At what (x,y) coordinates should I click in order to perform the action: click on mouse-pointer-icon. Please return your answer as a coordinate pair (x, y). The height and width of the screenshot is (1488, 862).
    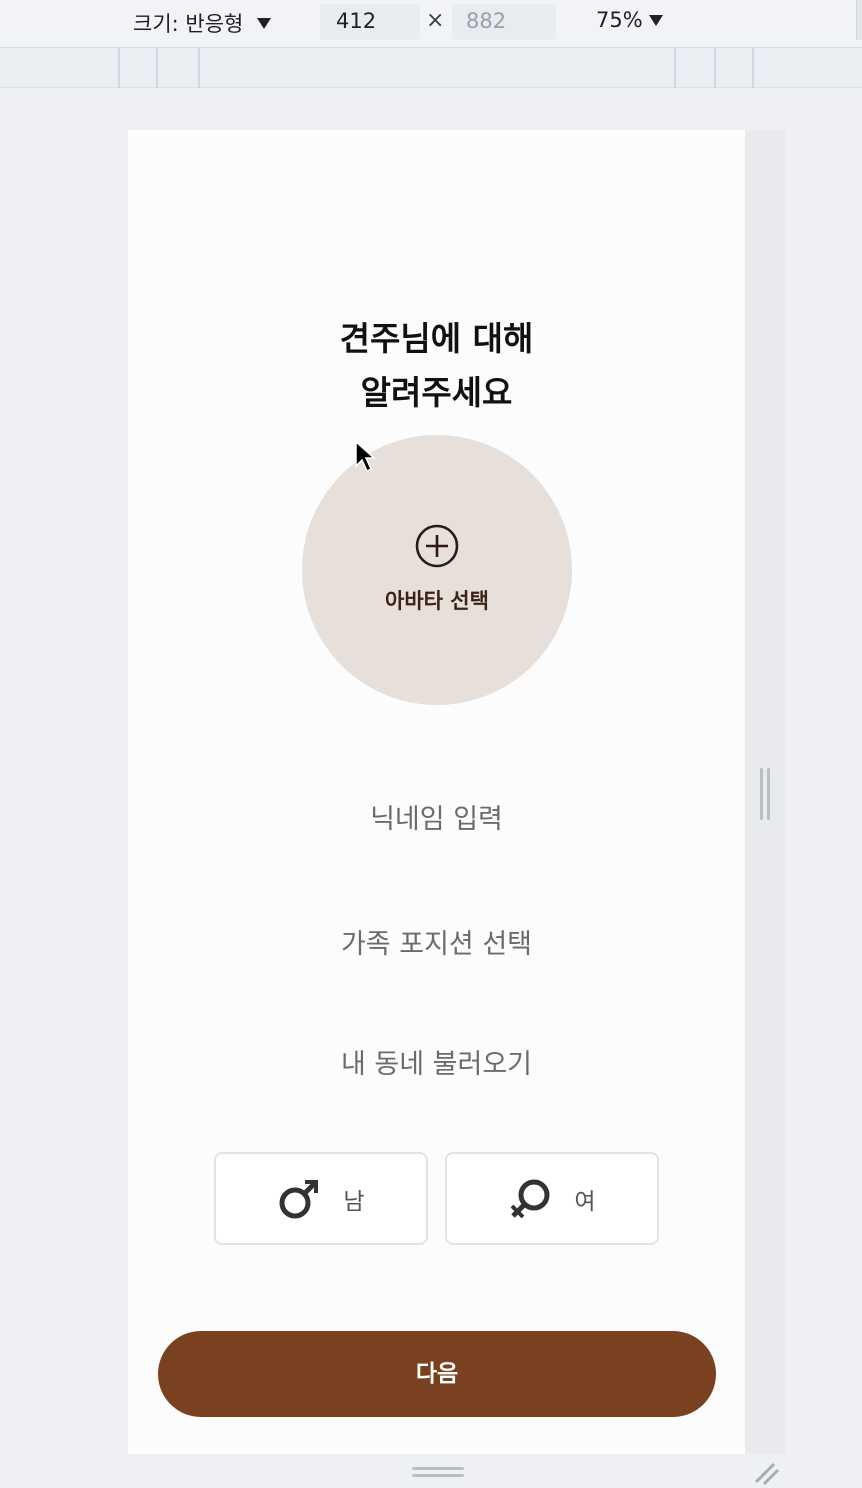
    Looking at the image, I should click on (365, 456).